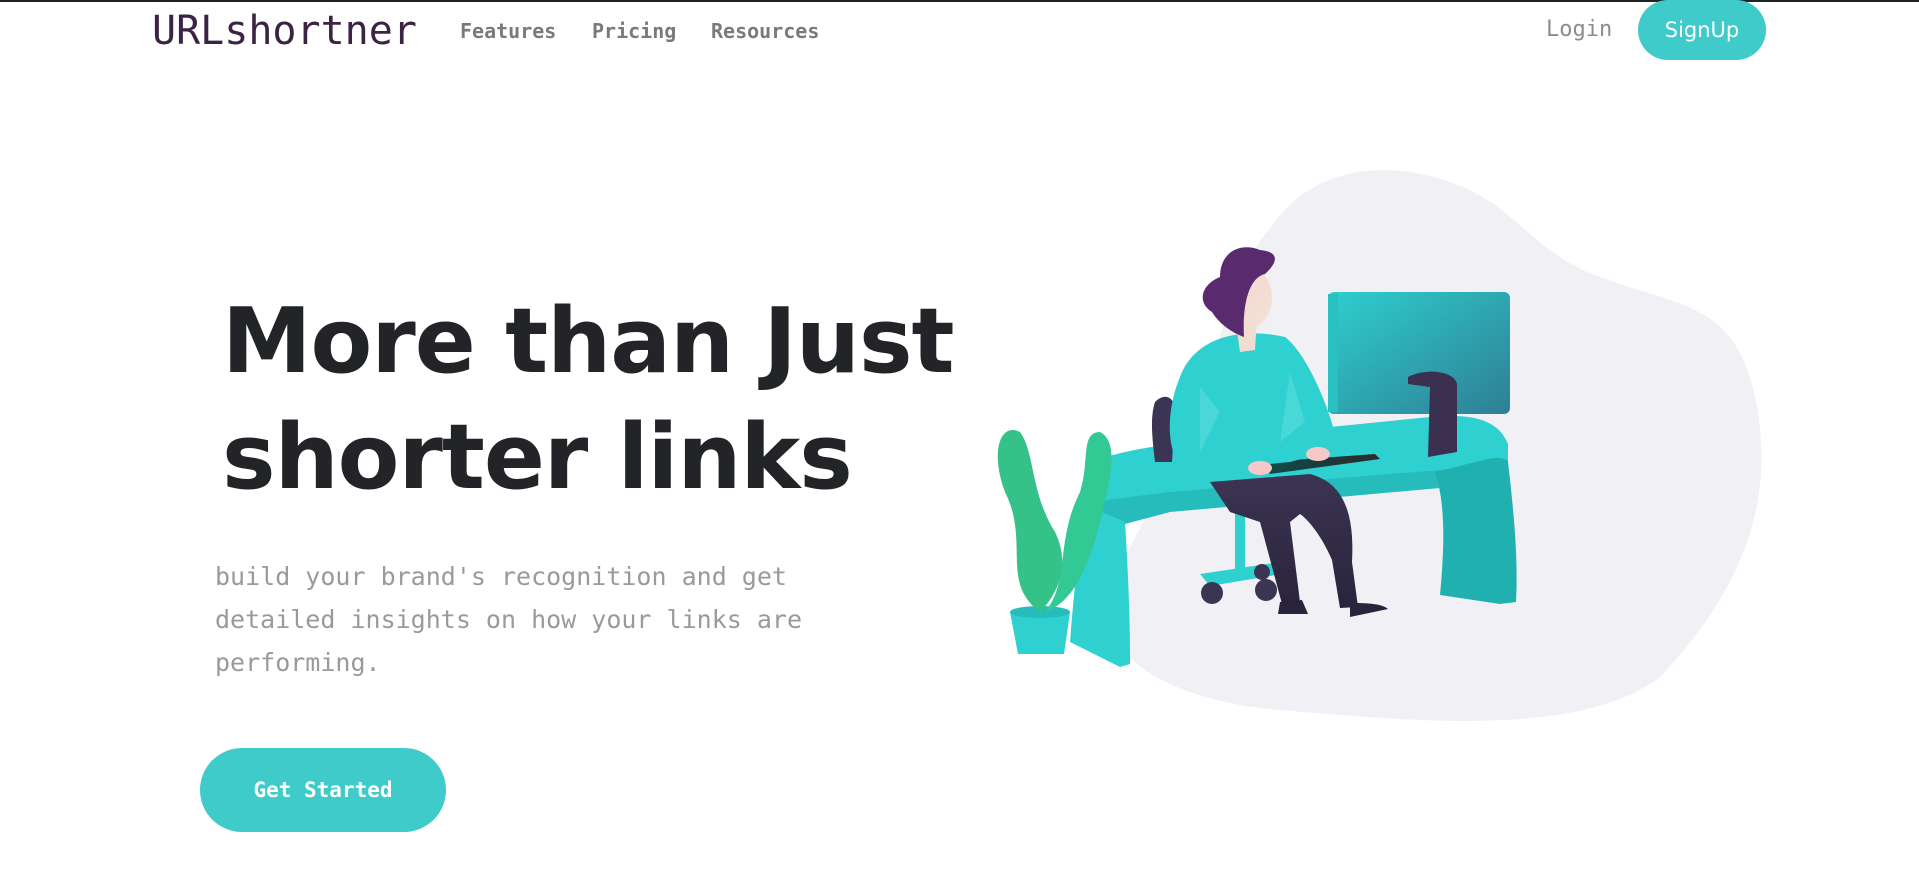  What do you see at coordinates (1476, 530) in the screenshot?
I see `desk-right-leg` at bounding box center [1476, 530].